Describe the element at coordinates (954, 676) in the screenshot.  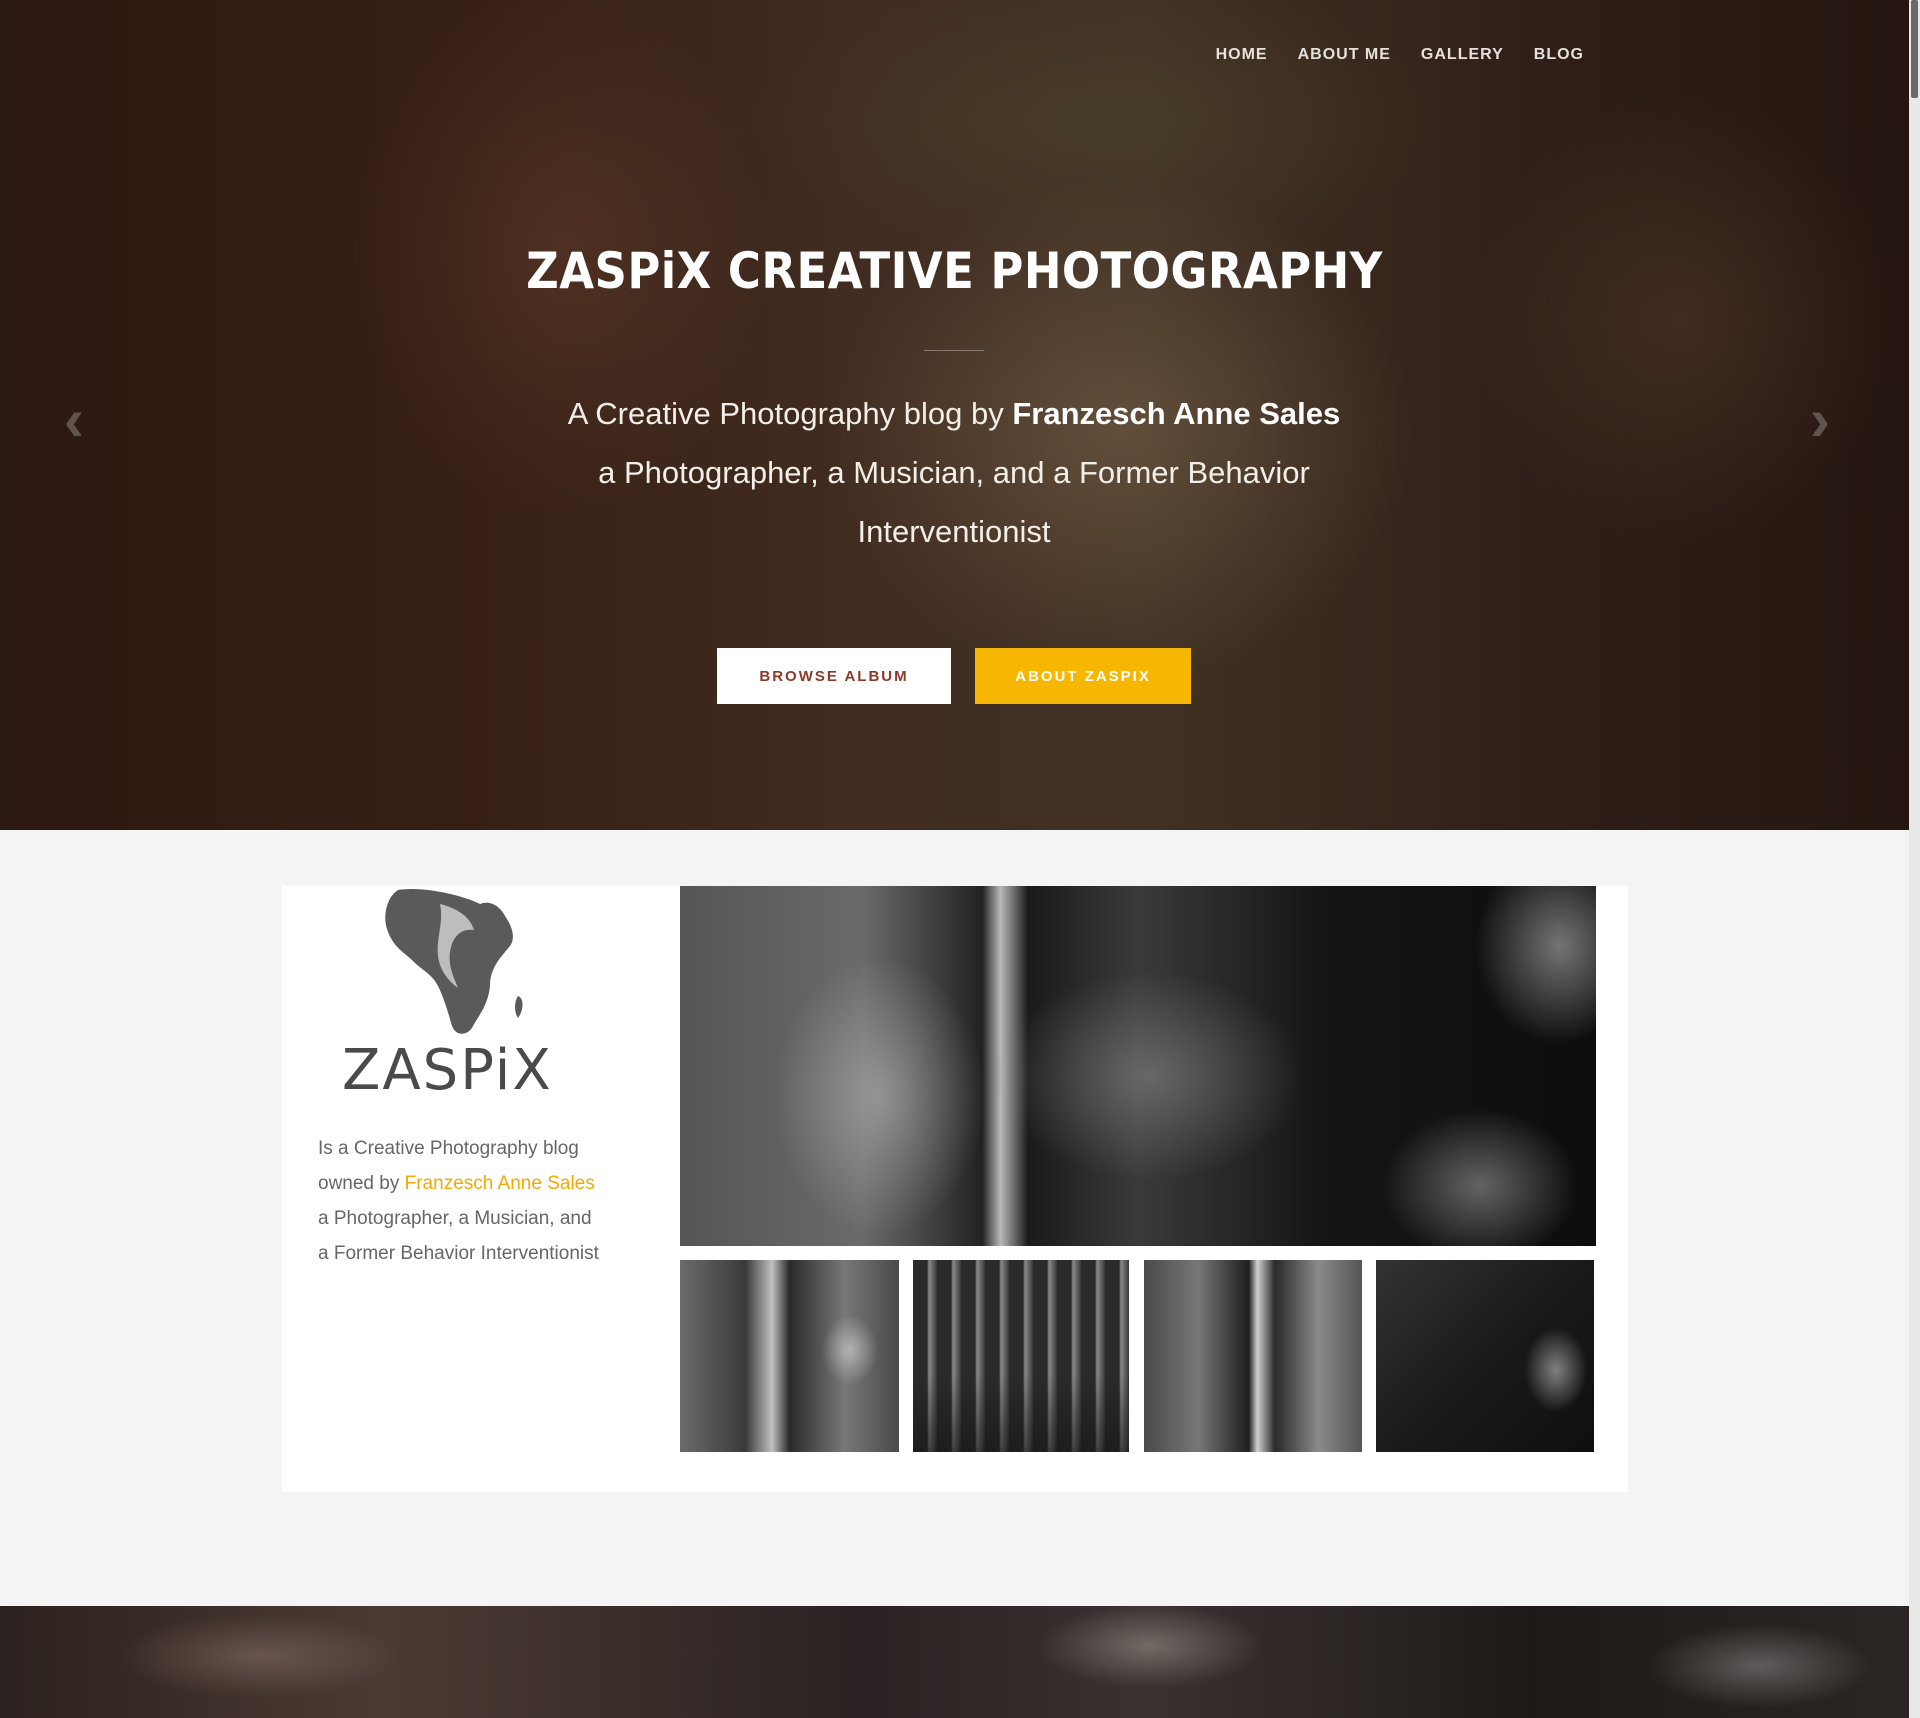
I see `hero-buttons: BROWSE ALBUM ABOUT ZASPIX` at that location.